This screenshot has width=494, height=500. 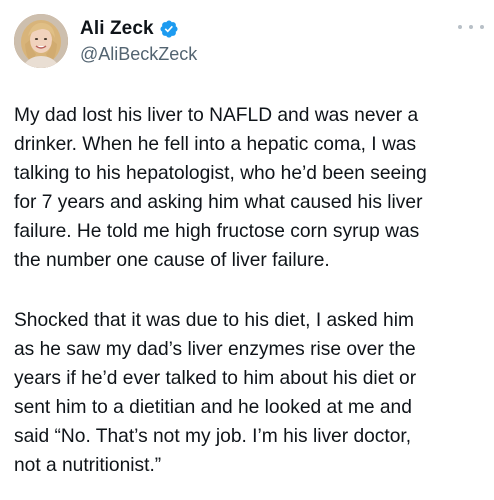 I want to click on avatar, so click(x=41, y=41).